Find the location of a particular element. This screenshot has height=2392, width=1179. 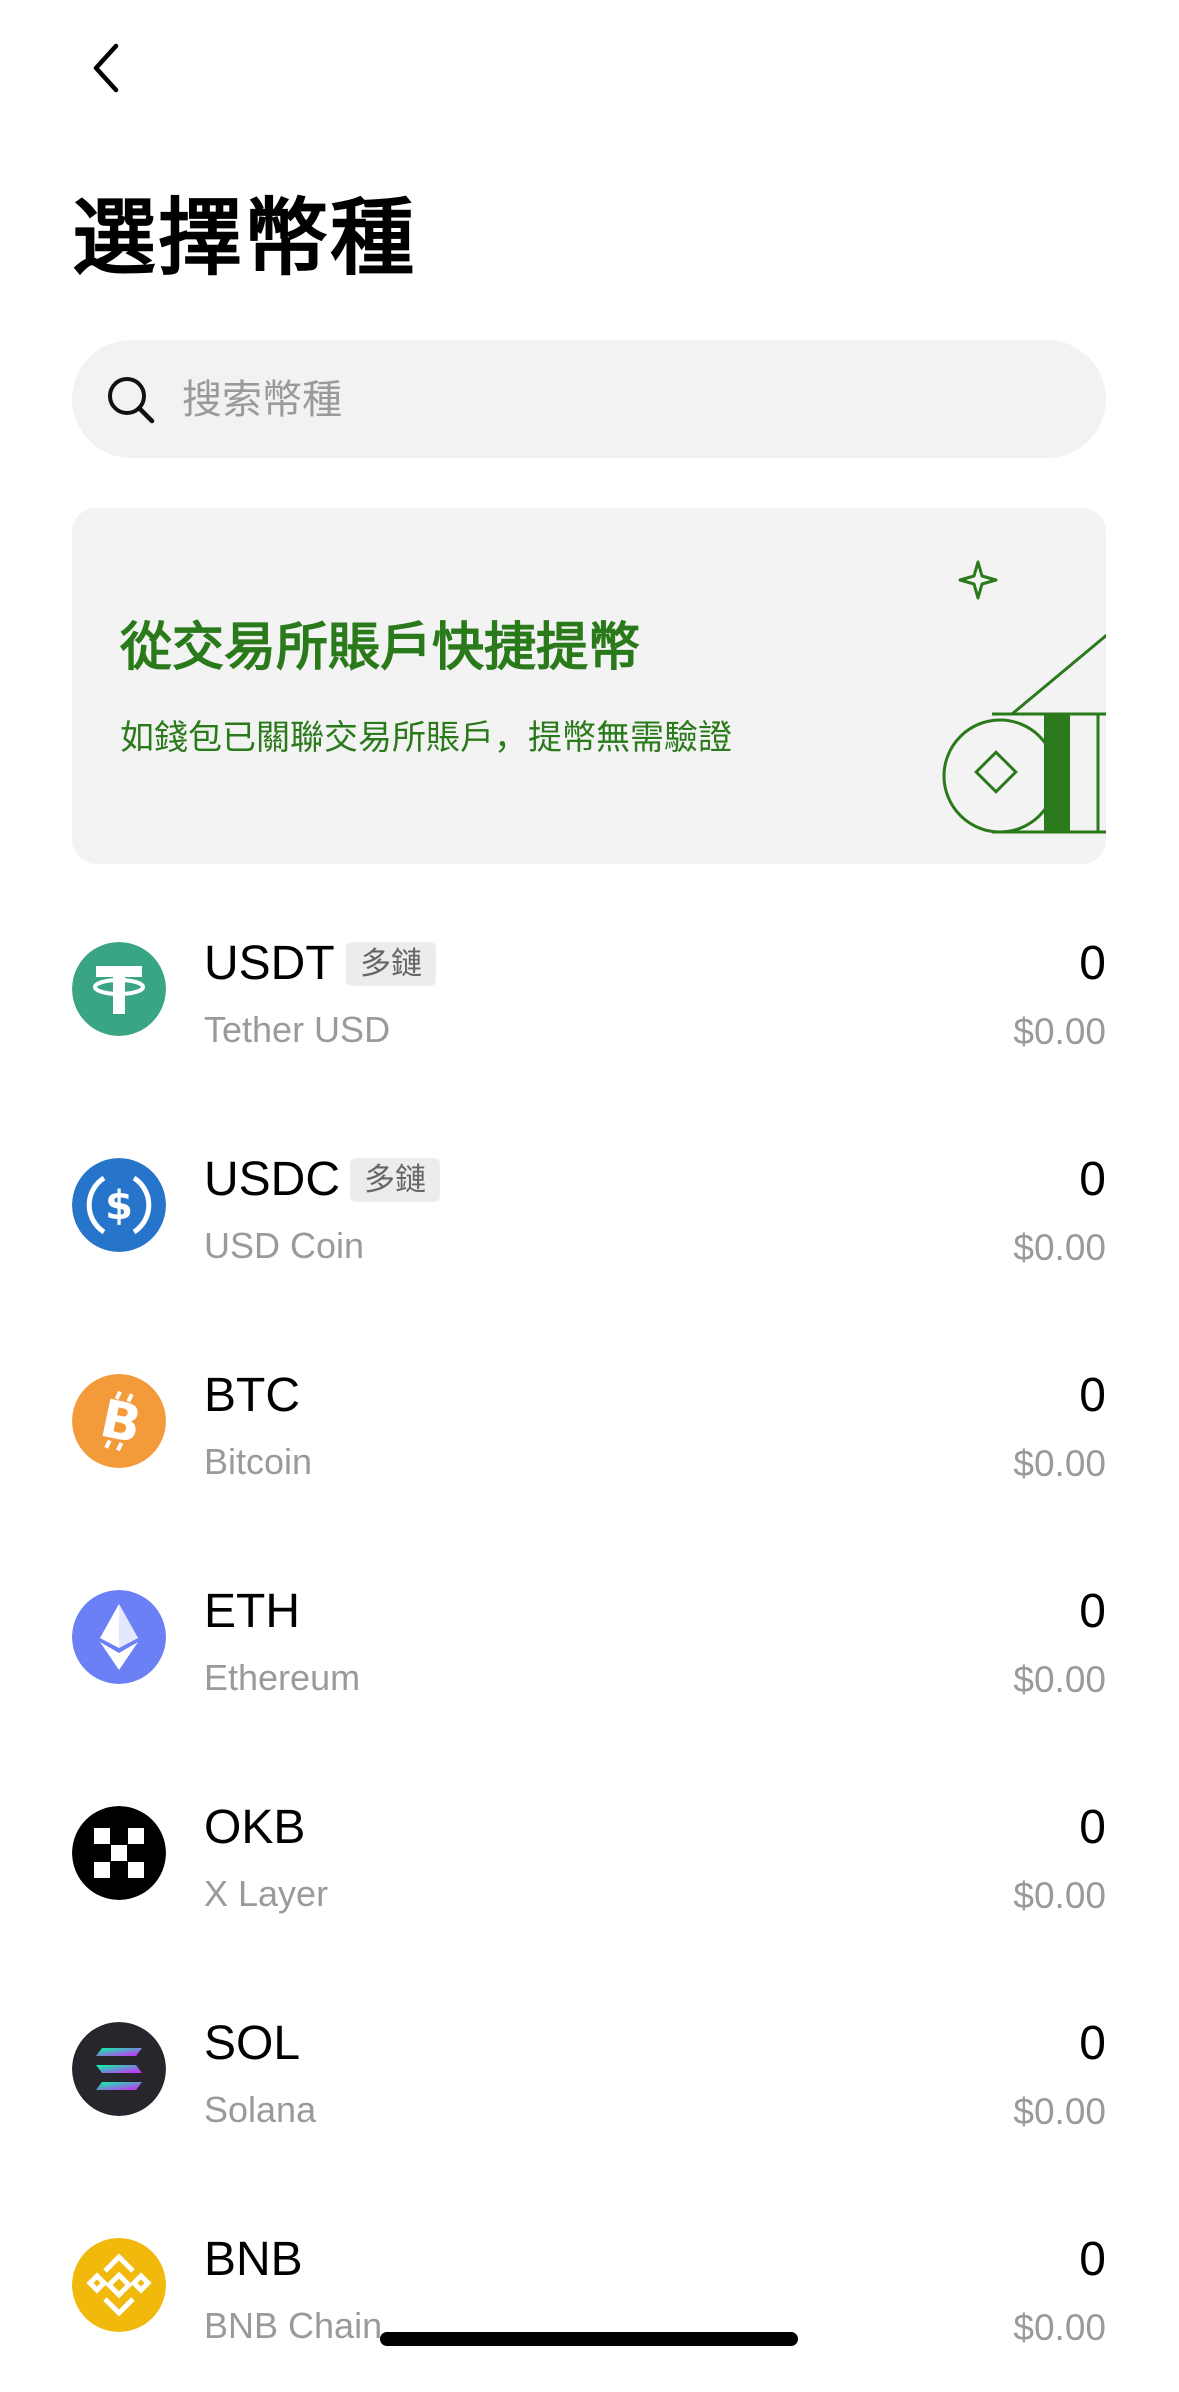

search-bar is located at coordinates (589, 399).